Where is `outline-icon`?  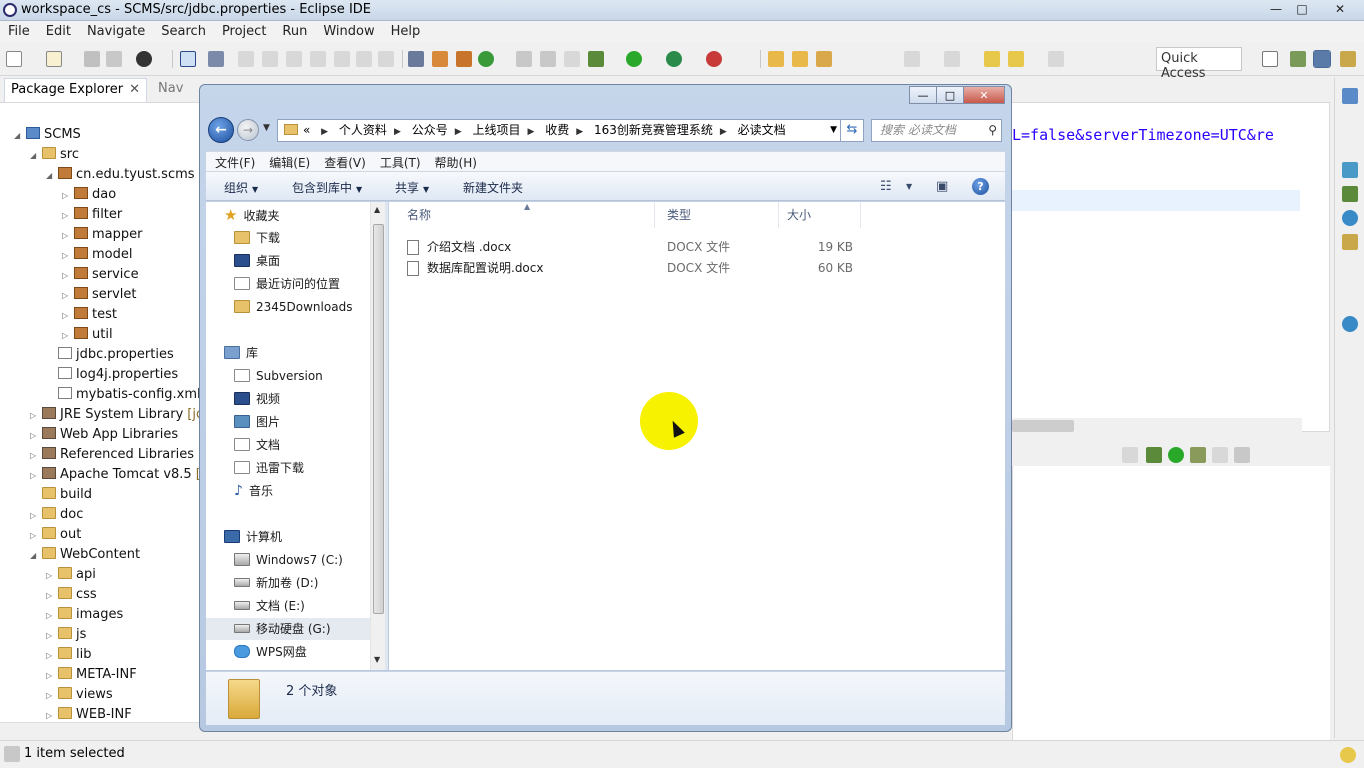 outline-icon is located at coordinates (1350, 96).